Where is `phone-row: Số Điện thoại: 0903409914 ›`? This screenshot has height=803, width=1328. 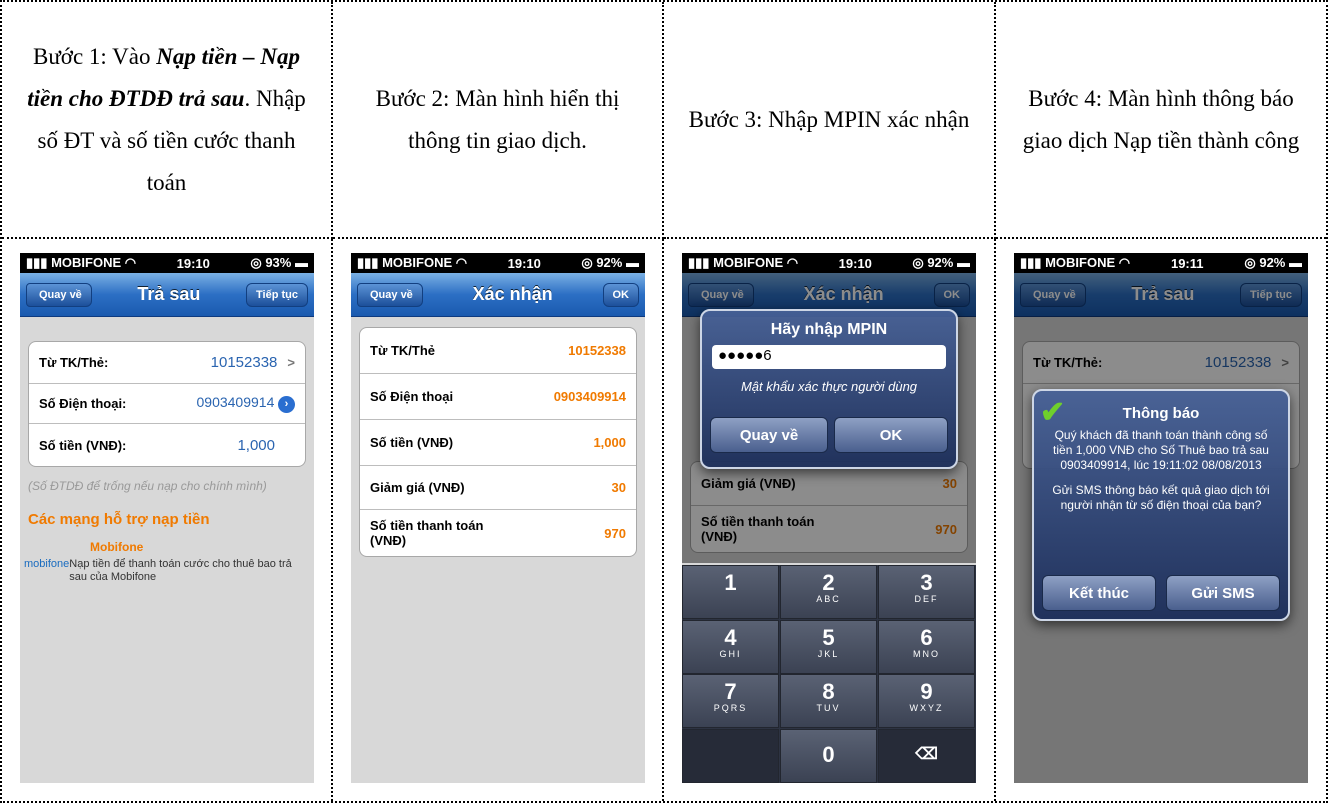 phone-row: Số Điện thoại: 0903409914 › is located at coordinates (167, 404).